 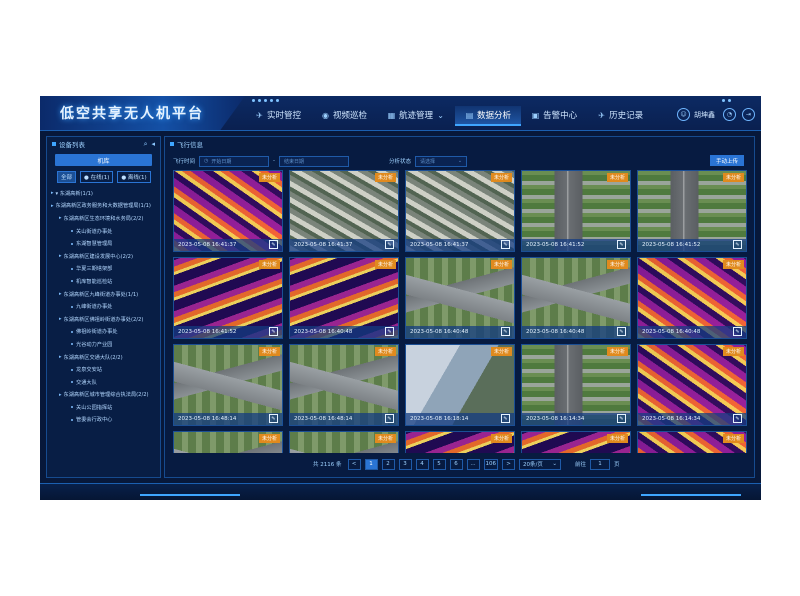 I want to click on tree-node: ▸ 东湖高新区建设发展中心(2/2), so click(x=103, y=256).